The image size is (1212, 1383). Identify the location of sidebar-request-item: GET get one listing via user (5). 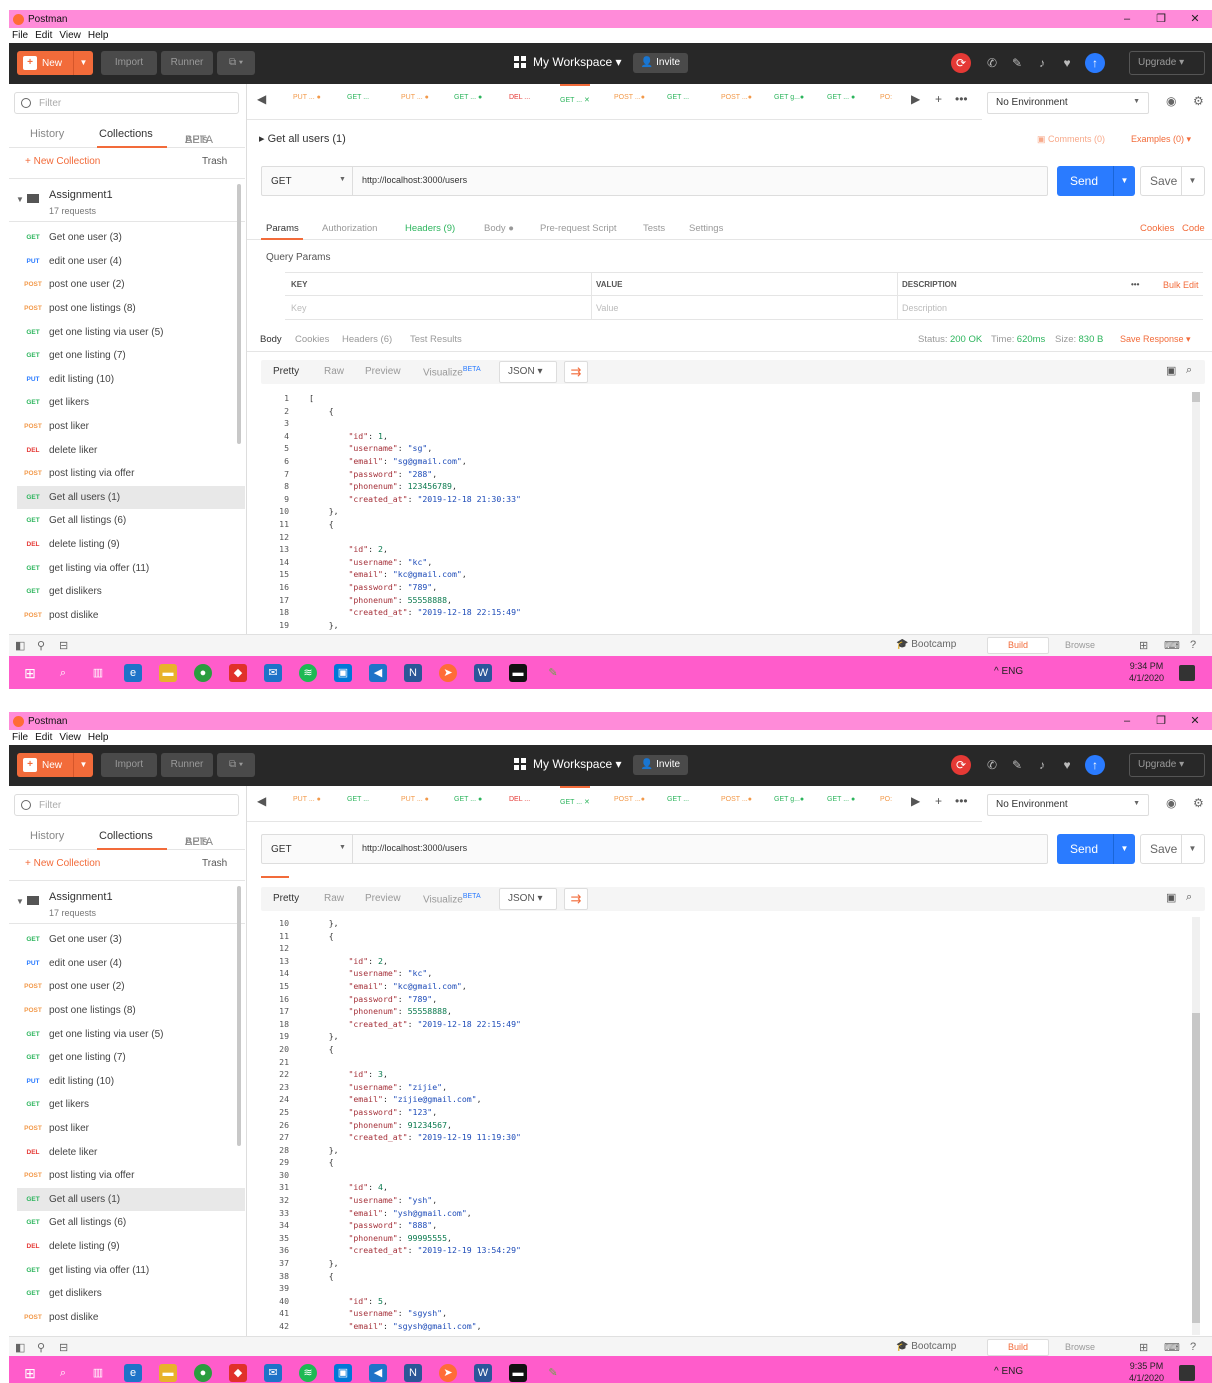
(131, 1034).